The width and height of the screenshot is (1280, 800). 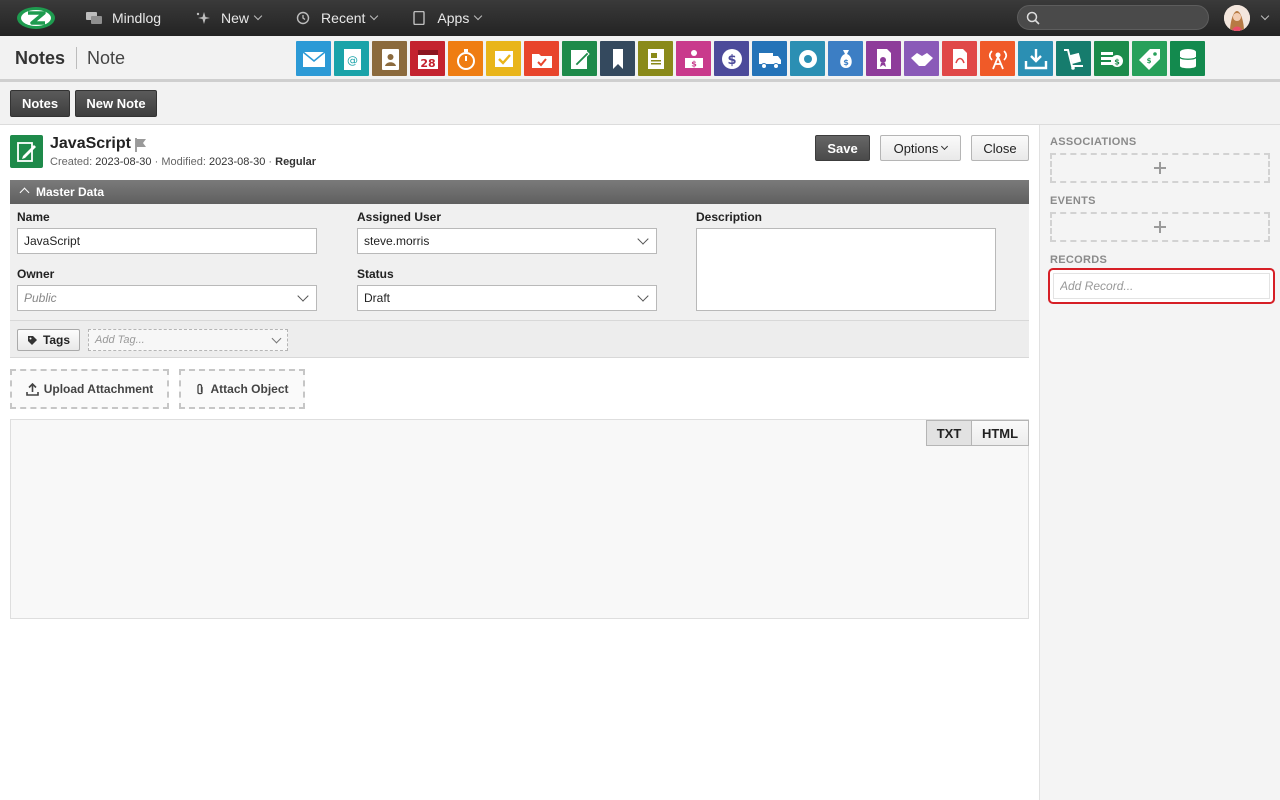 What do you see at coordinates (141, 146) in the screenshot?
I see `flag-icon` at bounding box center [141, 146].